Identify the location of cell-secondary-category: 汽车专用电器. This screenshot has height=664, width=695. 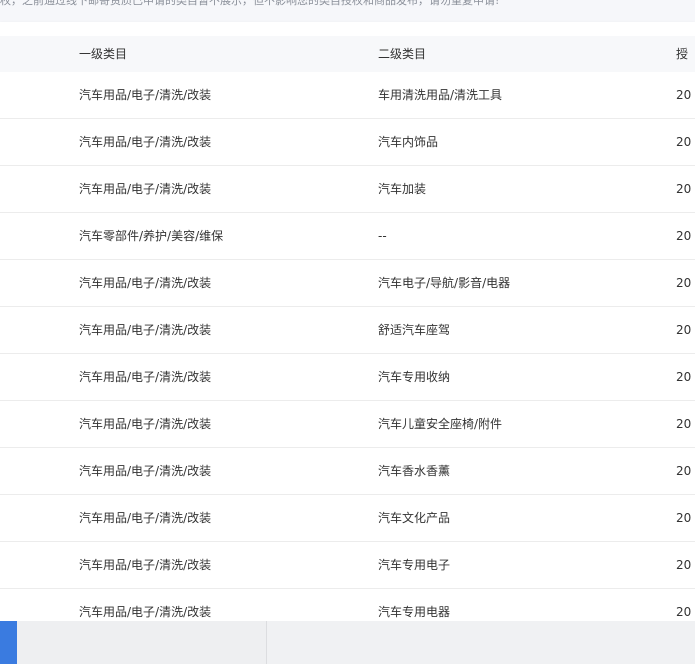
(414, 612).